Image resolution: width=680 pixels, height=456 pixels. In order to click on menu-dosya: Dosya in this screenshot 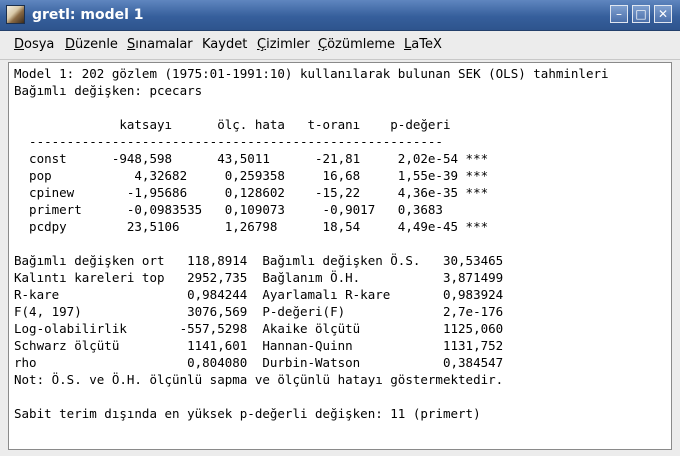, I will do `click(34, 45)`.